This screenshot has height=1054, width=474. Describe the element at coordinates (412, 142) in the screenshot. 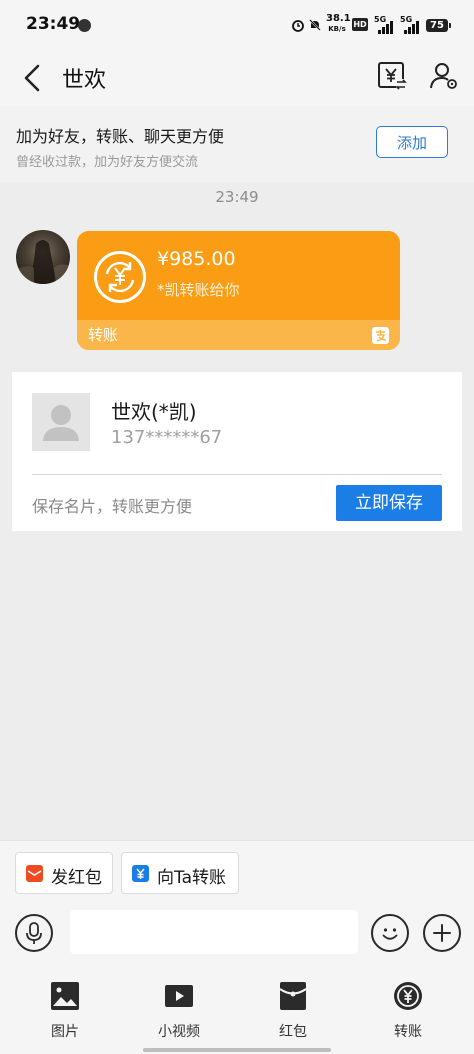

I see `add-friend-button: 添加` at that location.